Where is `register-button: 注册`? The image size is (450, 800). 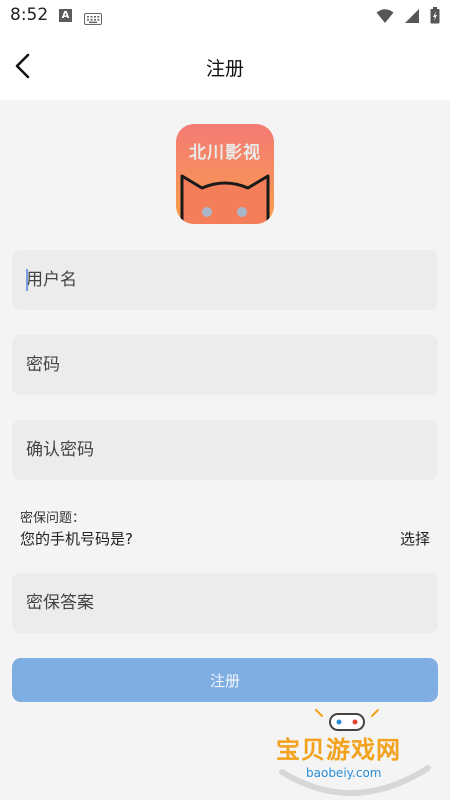
register-button: 注册 is located at coordinates (225, 680).